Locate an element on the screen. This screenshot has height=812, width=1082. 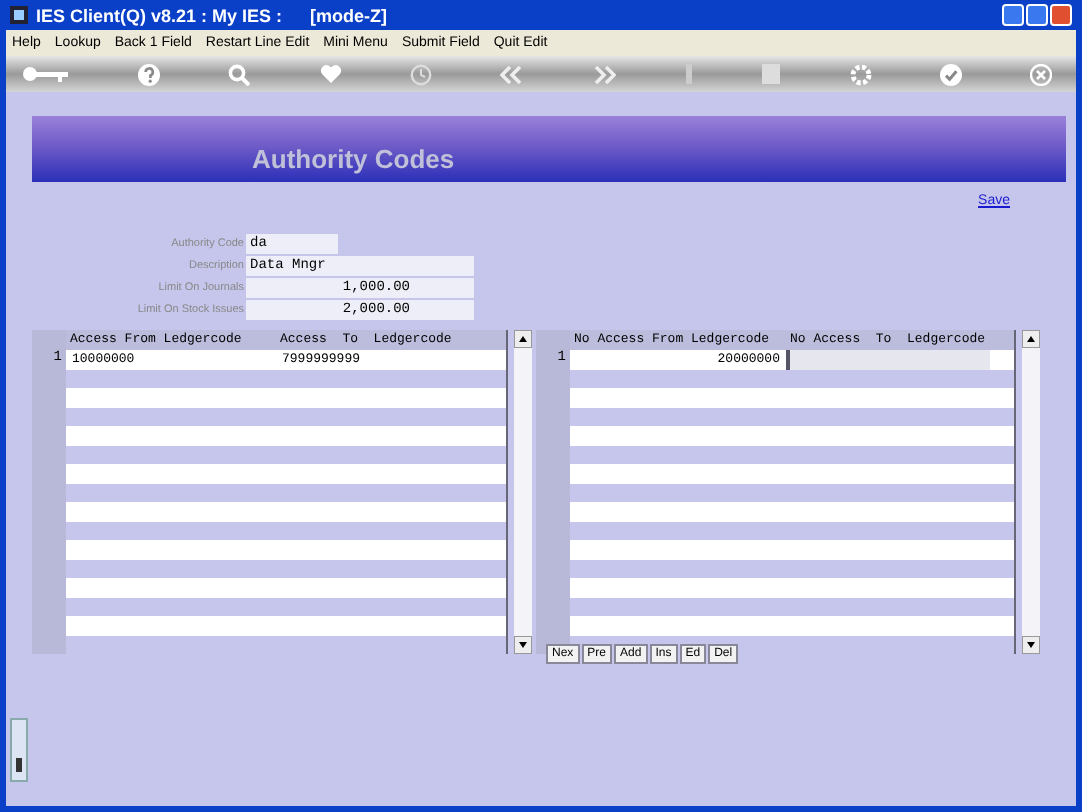
maximize-icon is located at coordinates (1037, 15).